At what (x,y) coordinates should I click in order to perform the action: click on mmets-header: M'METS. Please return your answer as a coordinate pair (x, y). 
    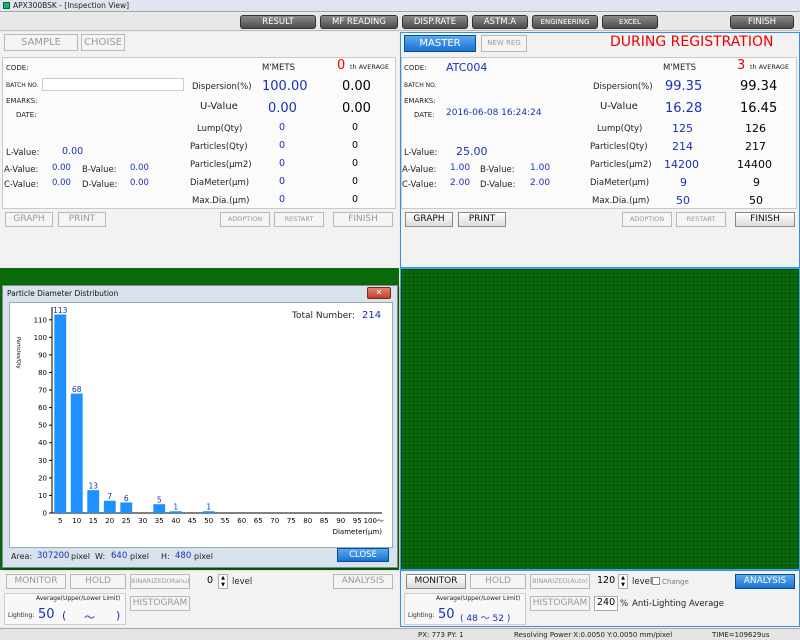
    Looking at the image, I should click on (278, 68).